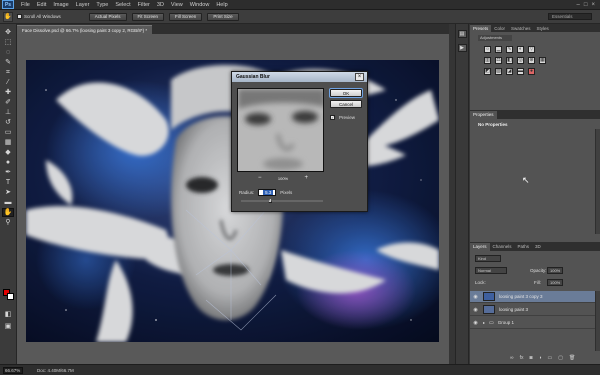 The image size is (600, 375). I want to click on menu-window: Window, so click(200, 5).